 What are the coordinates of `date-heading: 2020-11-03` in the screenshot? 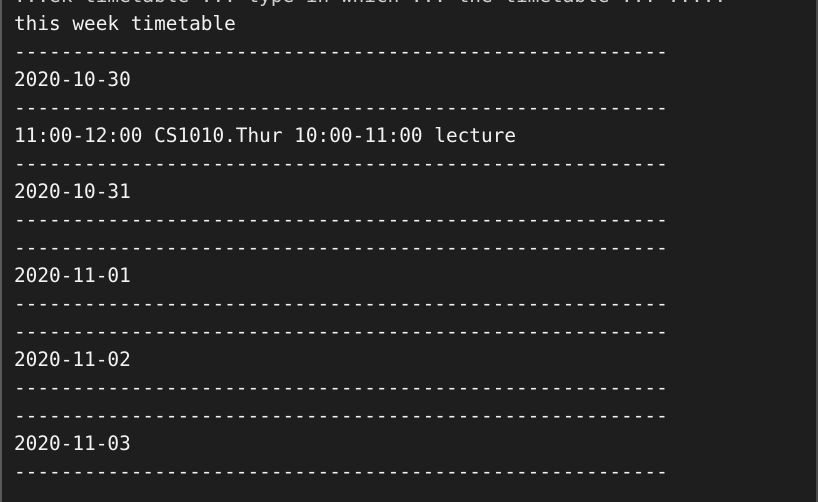 It's located at (72, 443).